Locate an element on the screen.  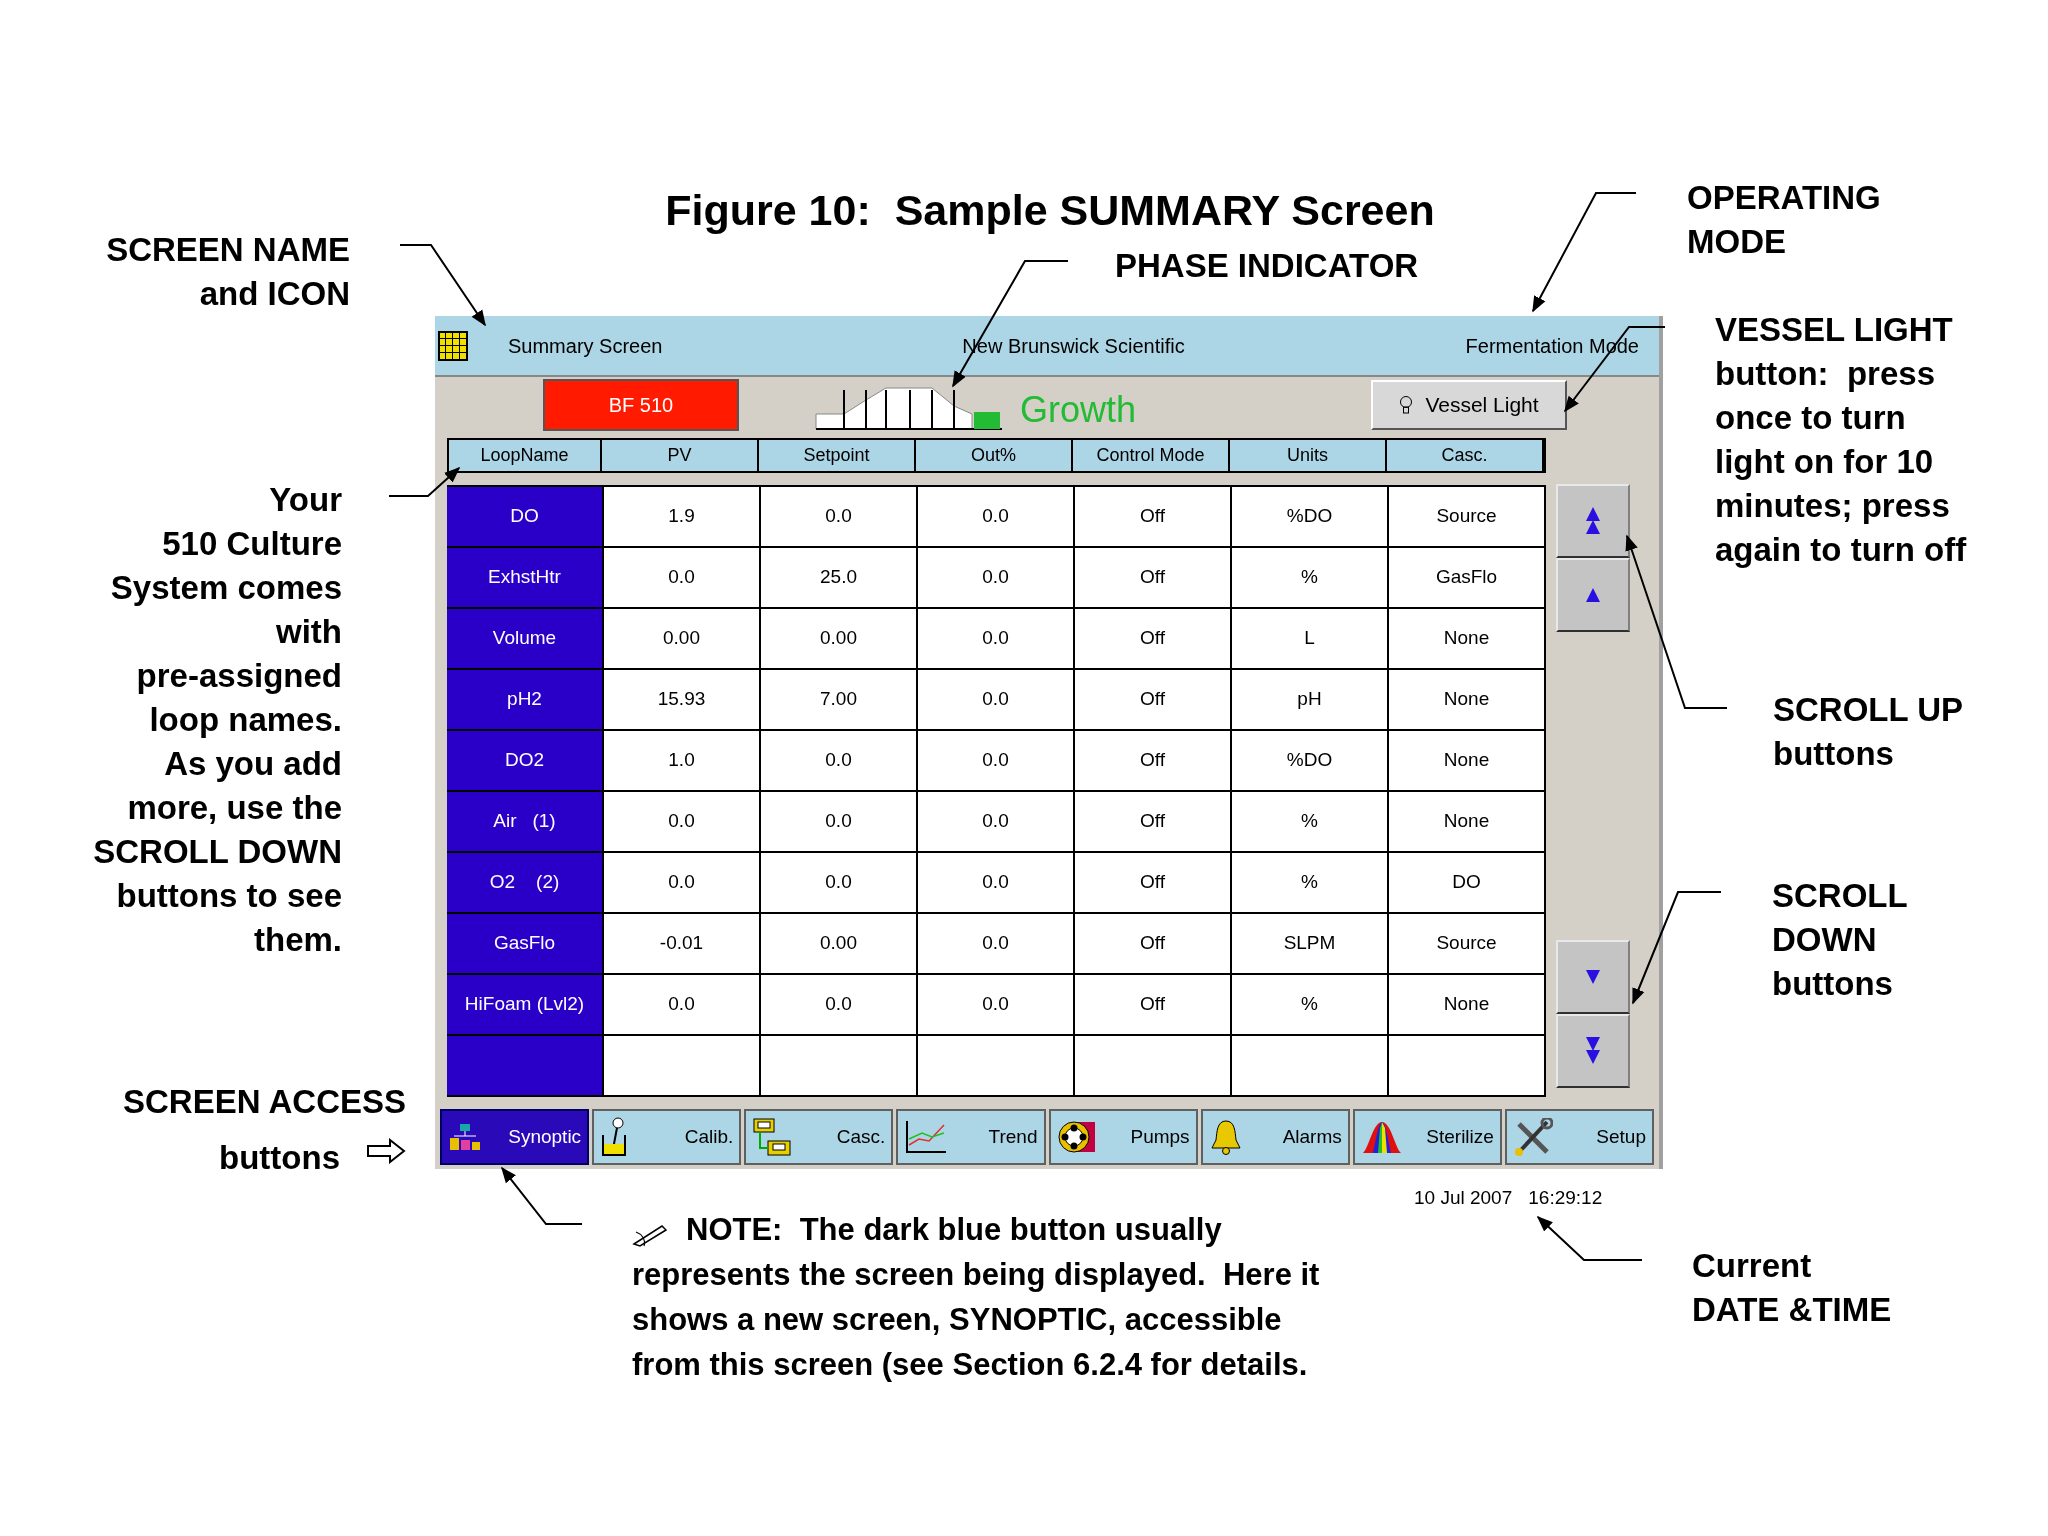
table-cell: -0.01 is located at coordinates (682, 943).